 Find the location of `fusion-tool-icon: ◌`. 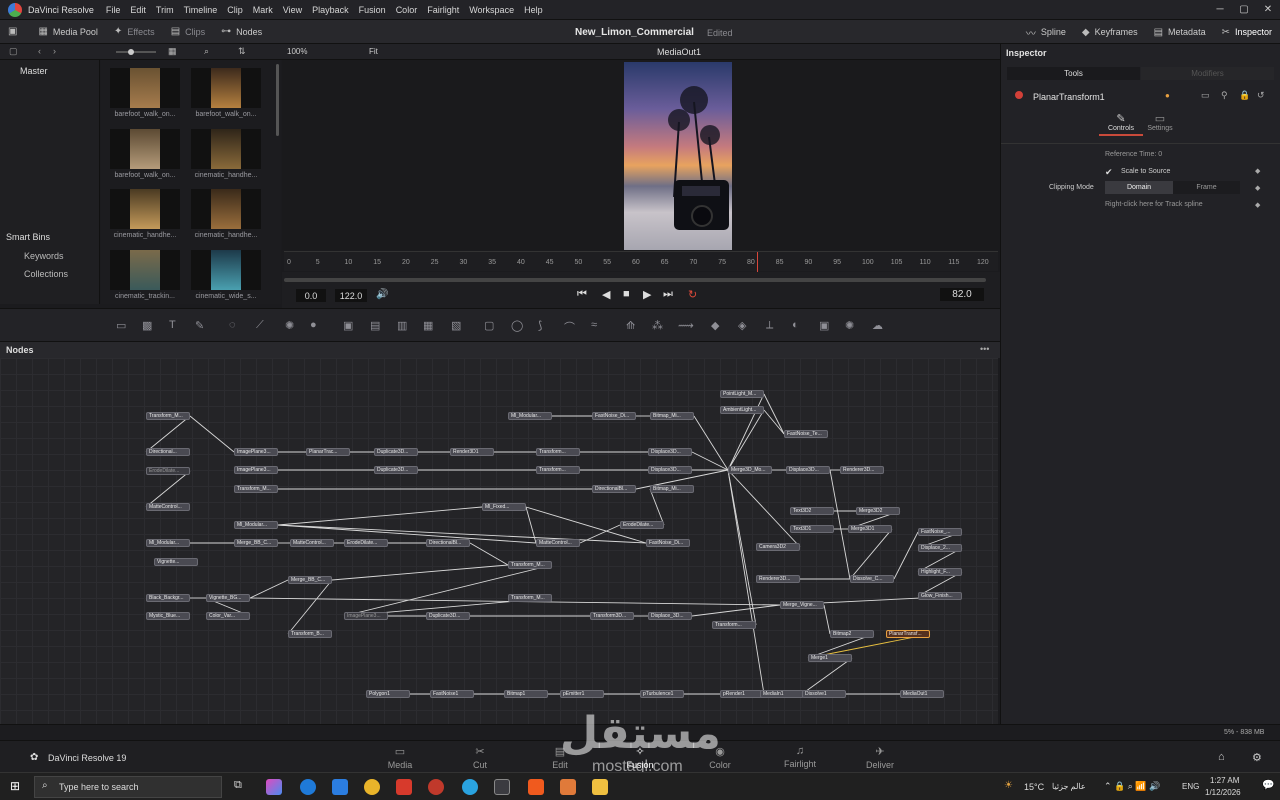

fusion-tool-icon: ◌ is located at coordinates (232, 325).